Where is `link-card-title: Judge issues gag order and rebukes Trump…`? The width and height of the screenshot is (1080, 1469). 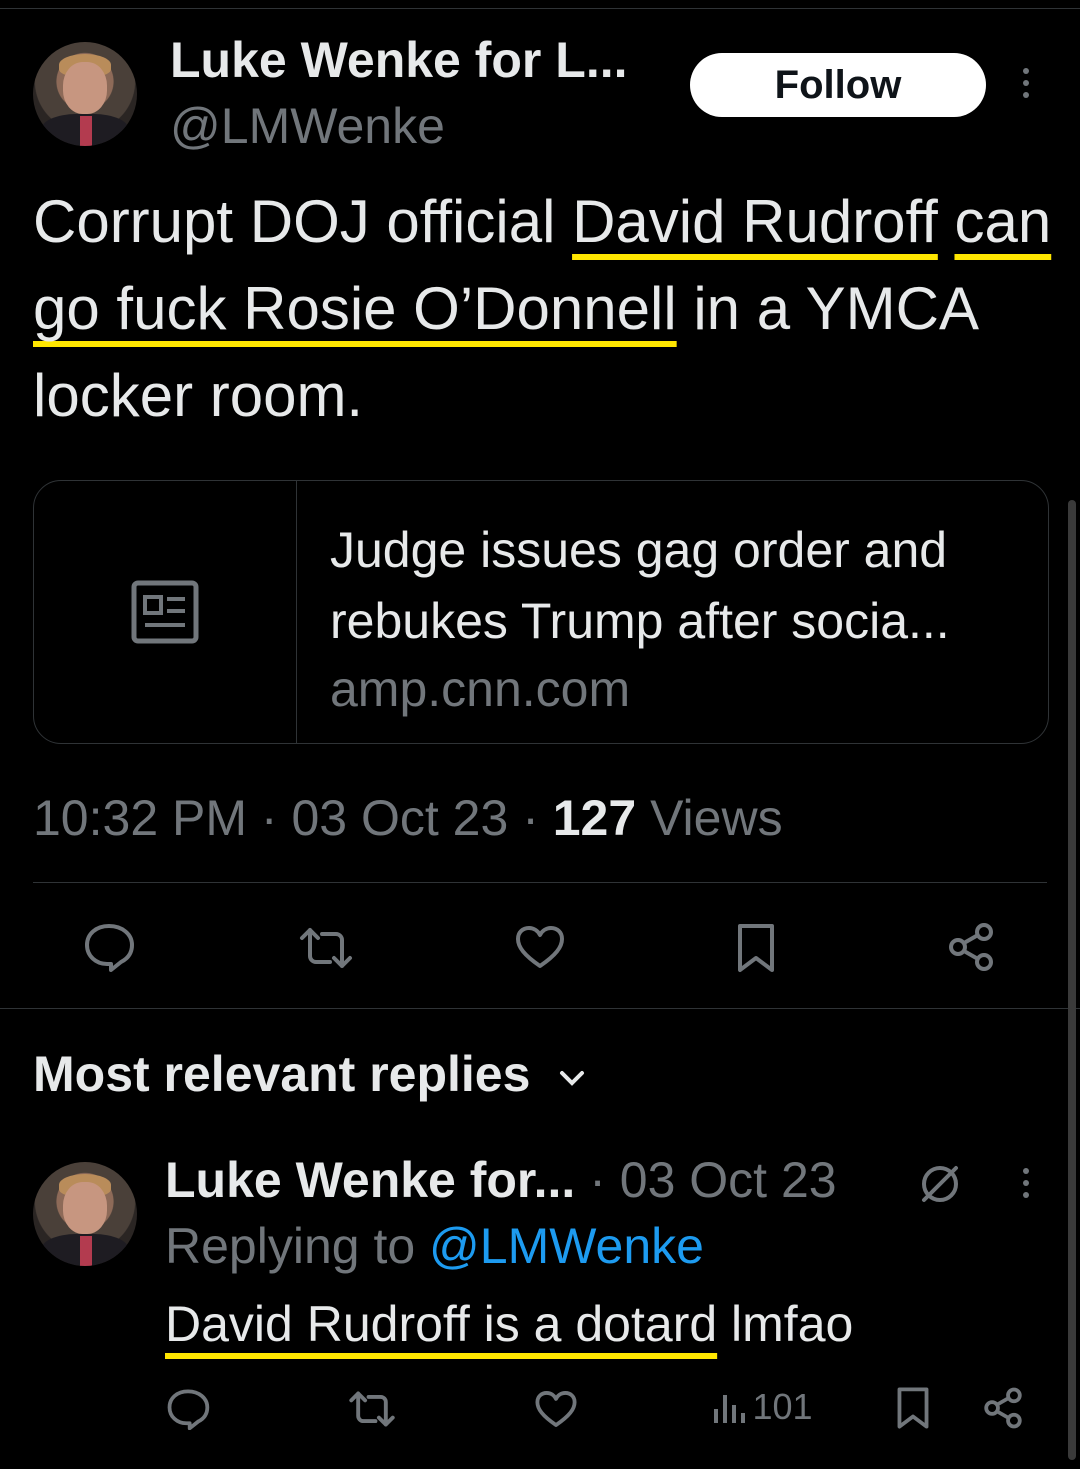 link-card-title: Judge issues gag order and rebukes Trump… is located at coordinates (640, 585).